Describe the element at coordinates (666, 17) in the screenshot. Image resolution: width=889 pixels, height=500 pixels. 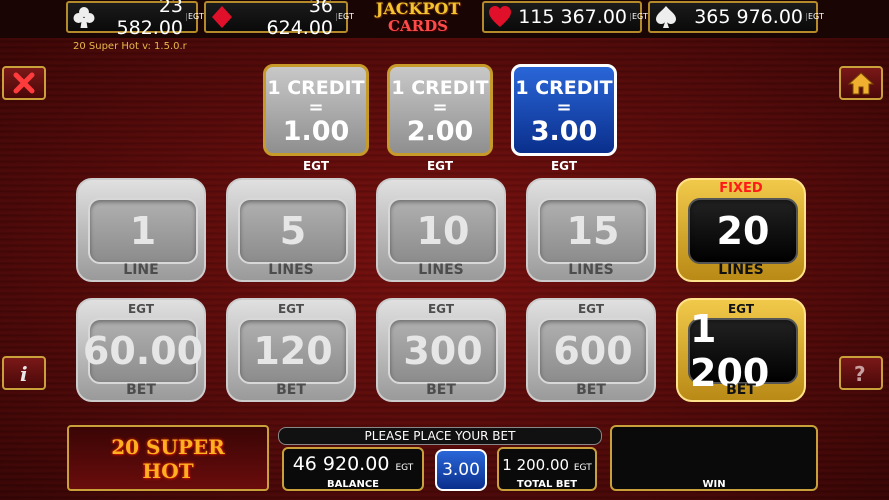
I see `spades-icon` at that location.